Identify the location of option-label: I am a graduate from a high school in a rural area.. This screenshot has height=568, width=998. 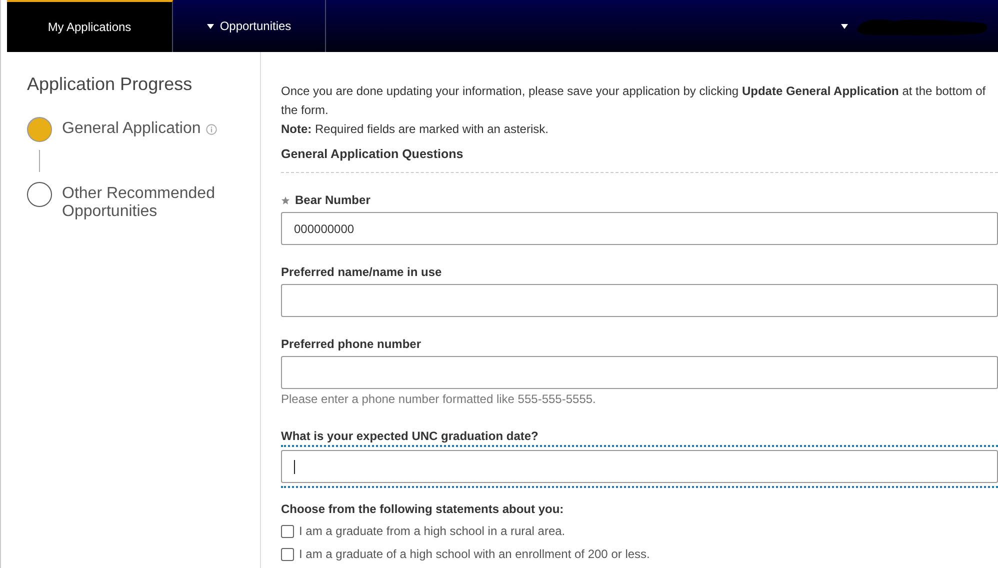
(432, 531).